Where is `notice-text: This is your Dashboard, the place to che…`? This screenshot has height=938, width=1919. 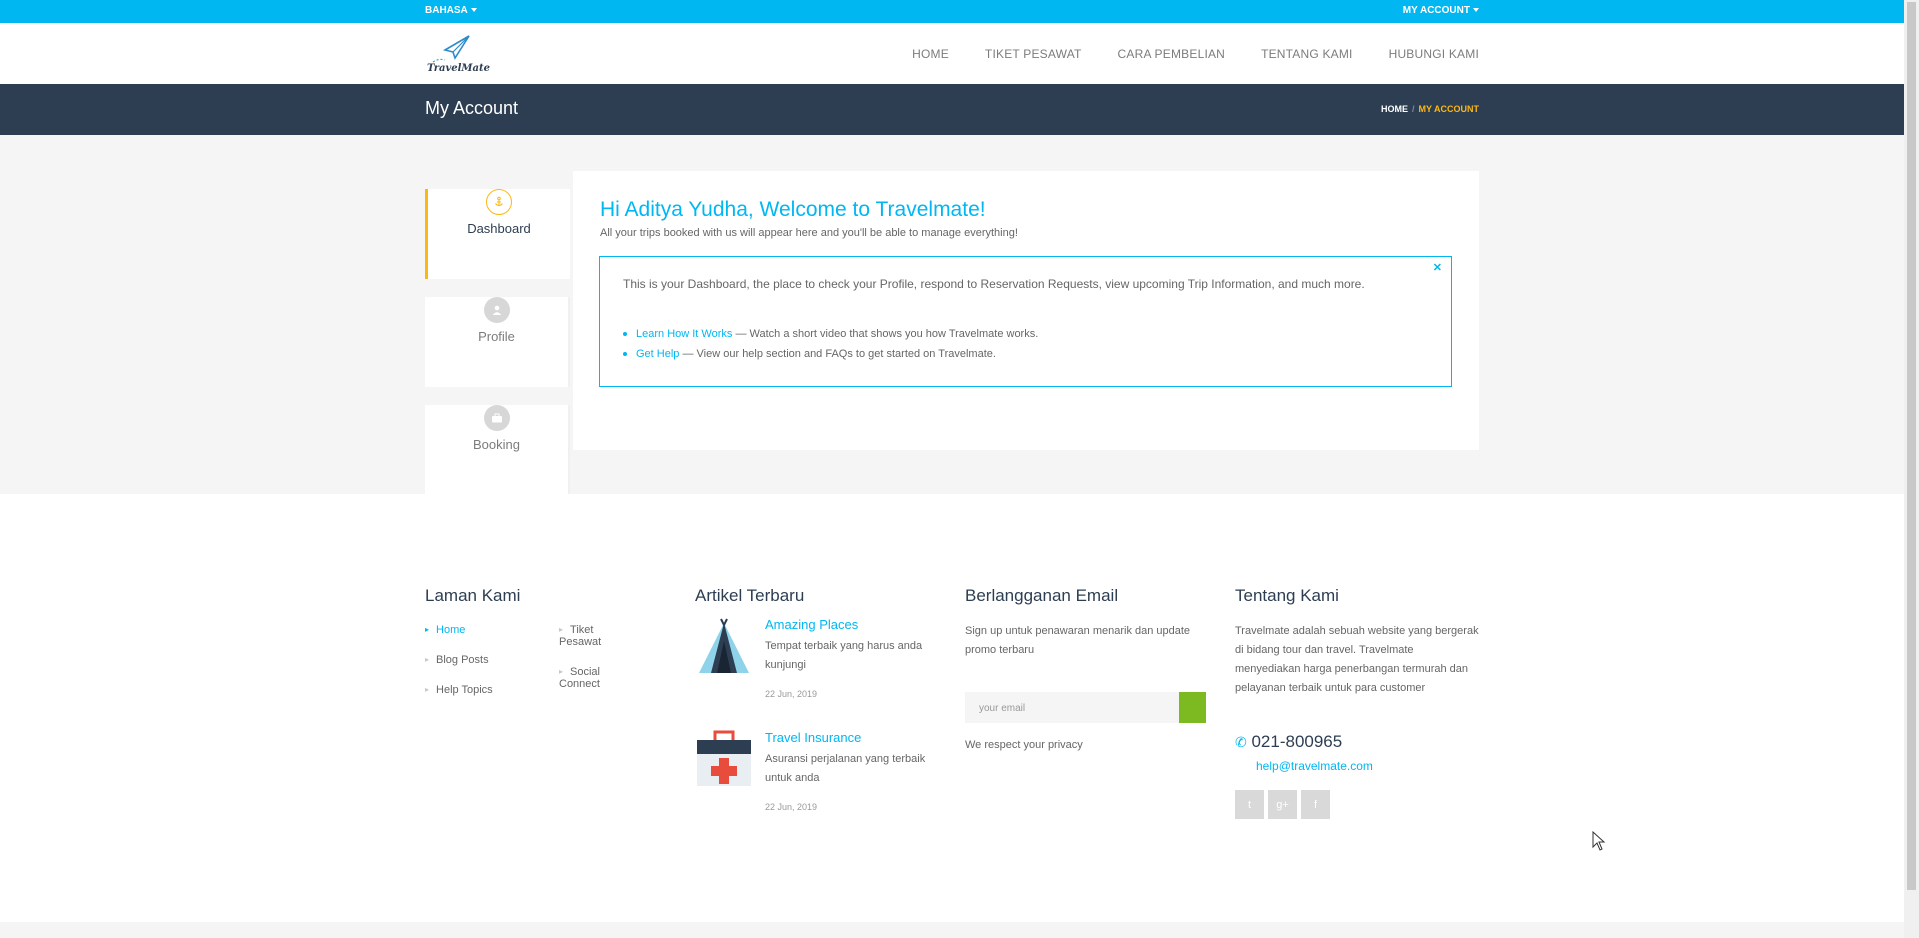
notice-text: This is your Dashboard, the place to che… is located at coordinates (994, 284).